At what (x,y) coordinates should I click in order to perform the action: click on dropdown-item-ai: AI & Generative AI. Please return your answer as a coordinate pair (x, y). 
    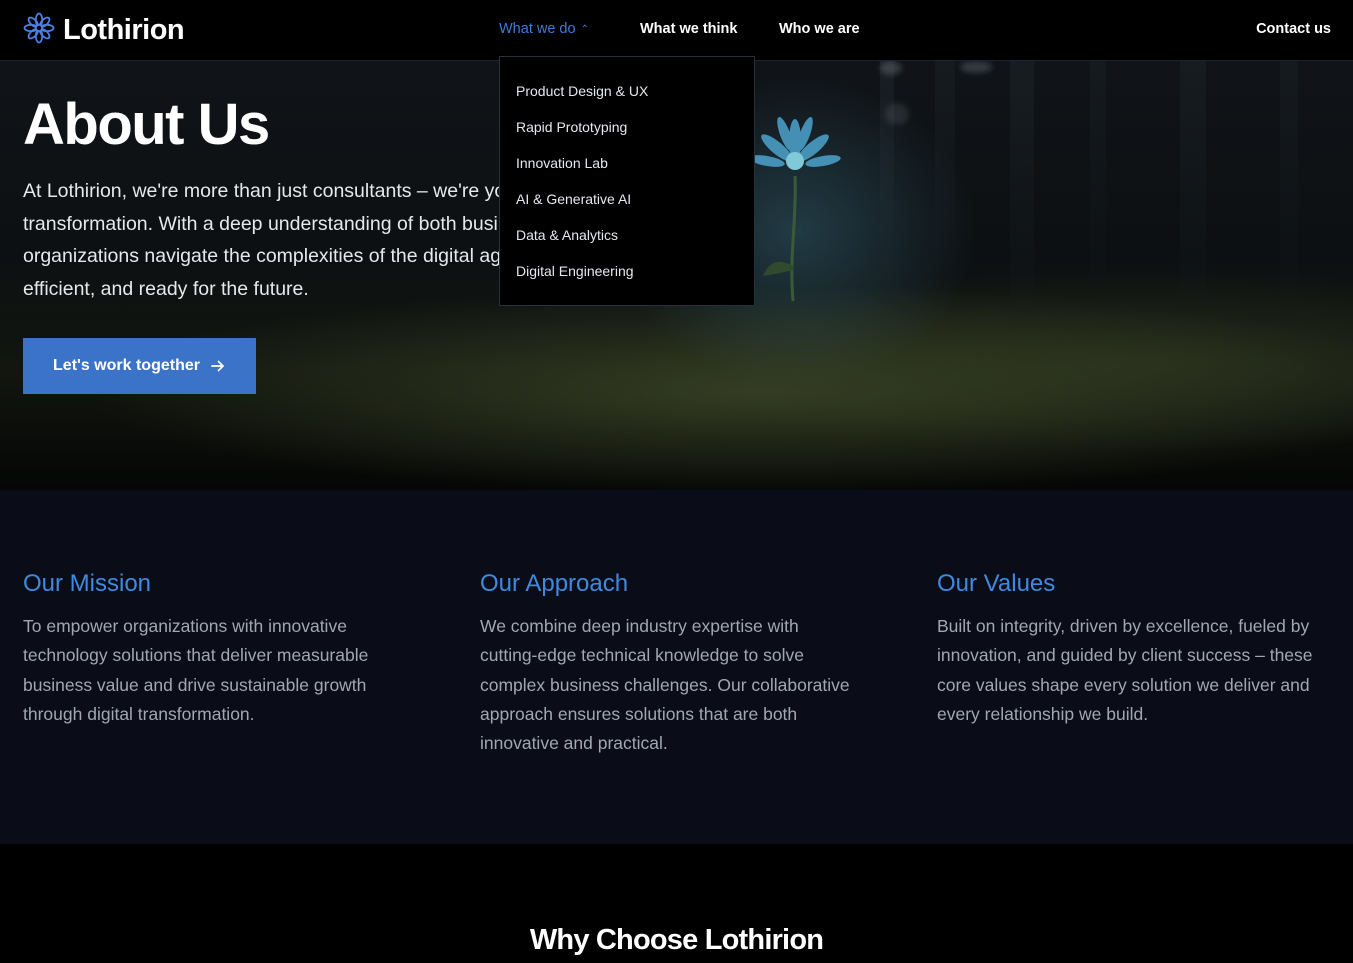
    Looking at the image, I should click on (573, 199).